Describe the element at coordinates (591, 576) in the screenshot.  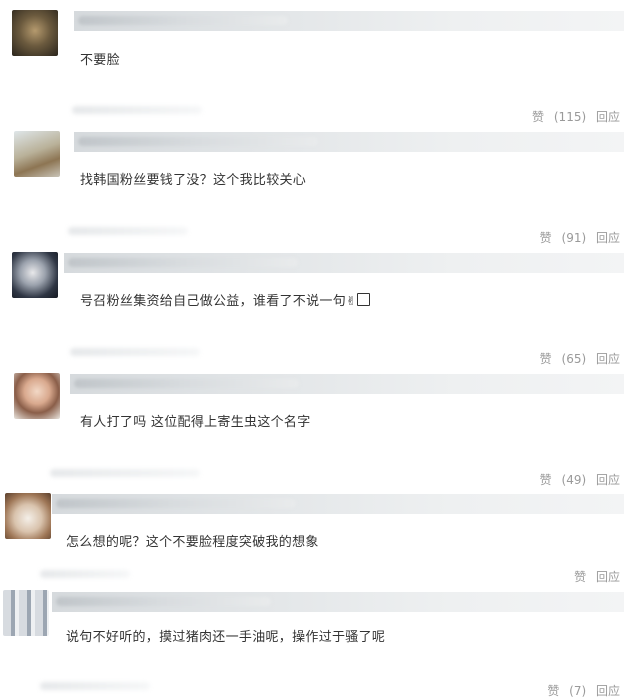
I see `comment-actions: 赞 回应` at that location.